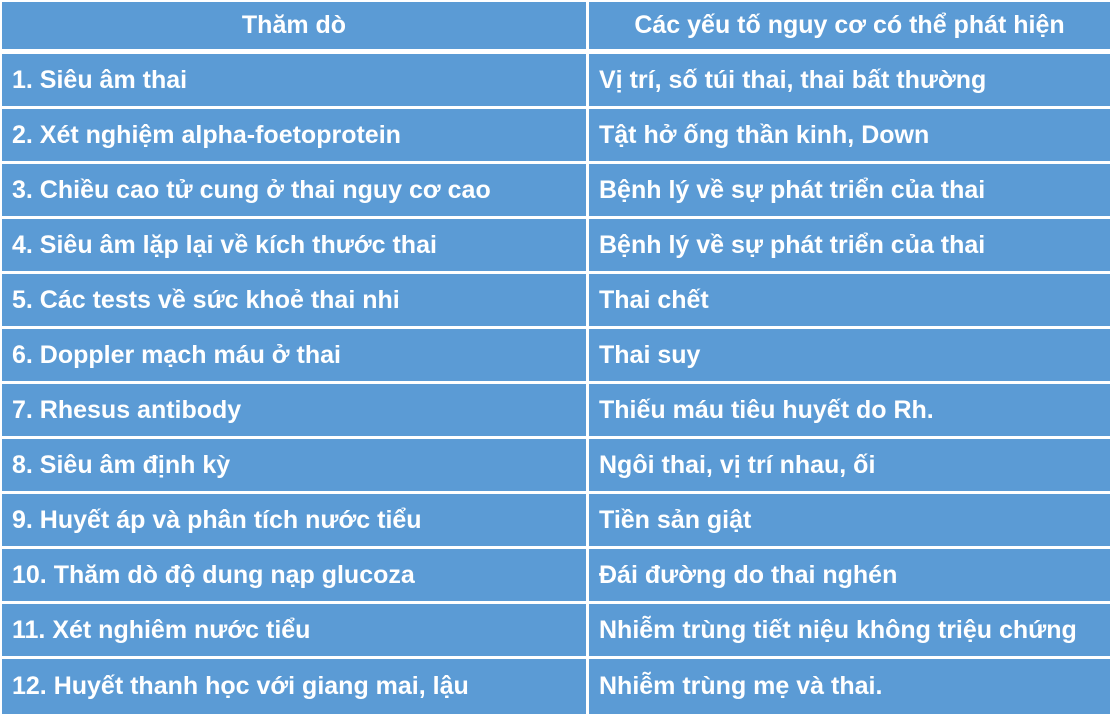 This screenshot has height=724, width=1114. What do you see at coordinates (295, 301) in the screenshot?
I see `row-5-exam: 5. Các tests về sức khoẻ thai nhi` at bounding box center [295, 301].